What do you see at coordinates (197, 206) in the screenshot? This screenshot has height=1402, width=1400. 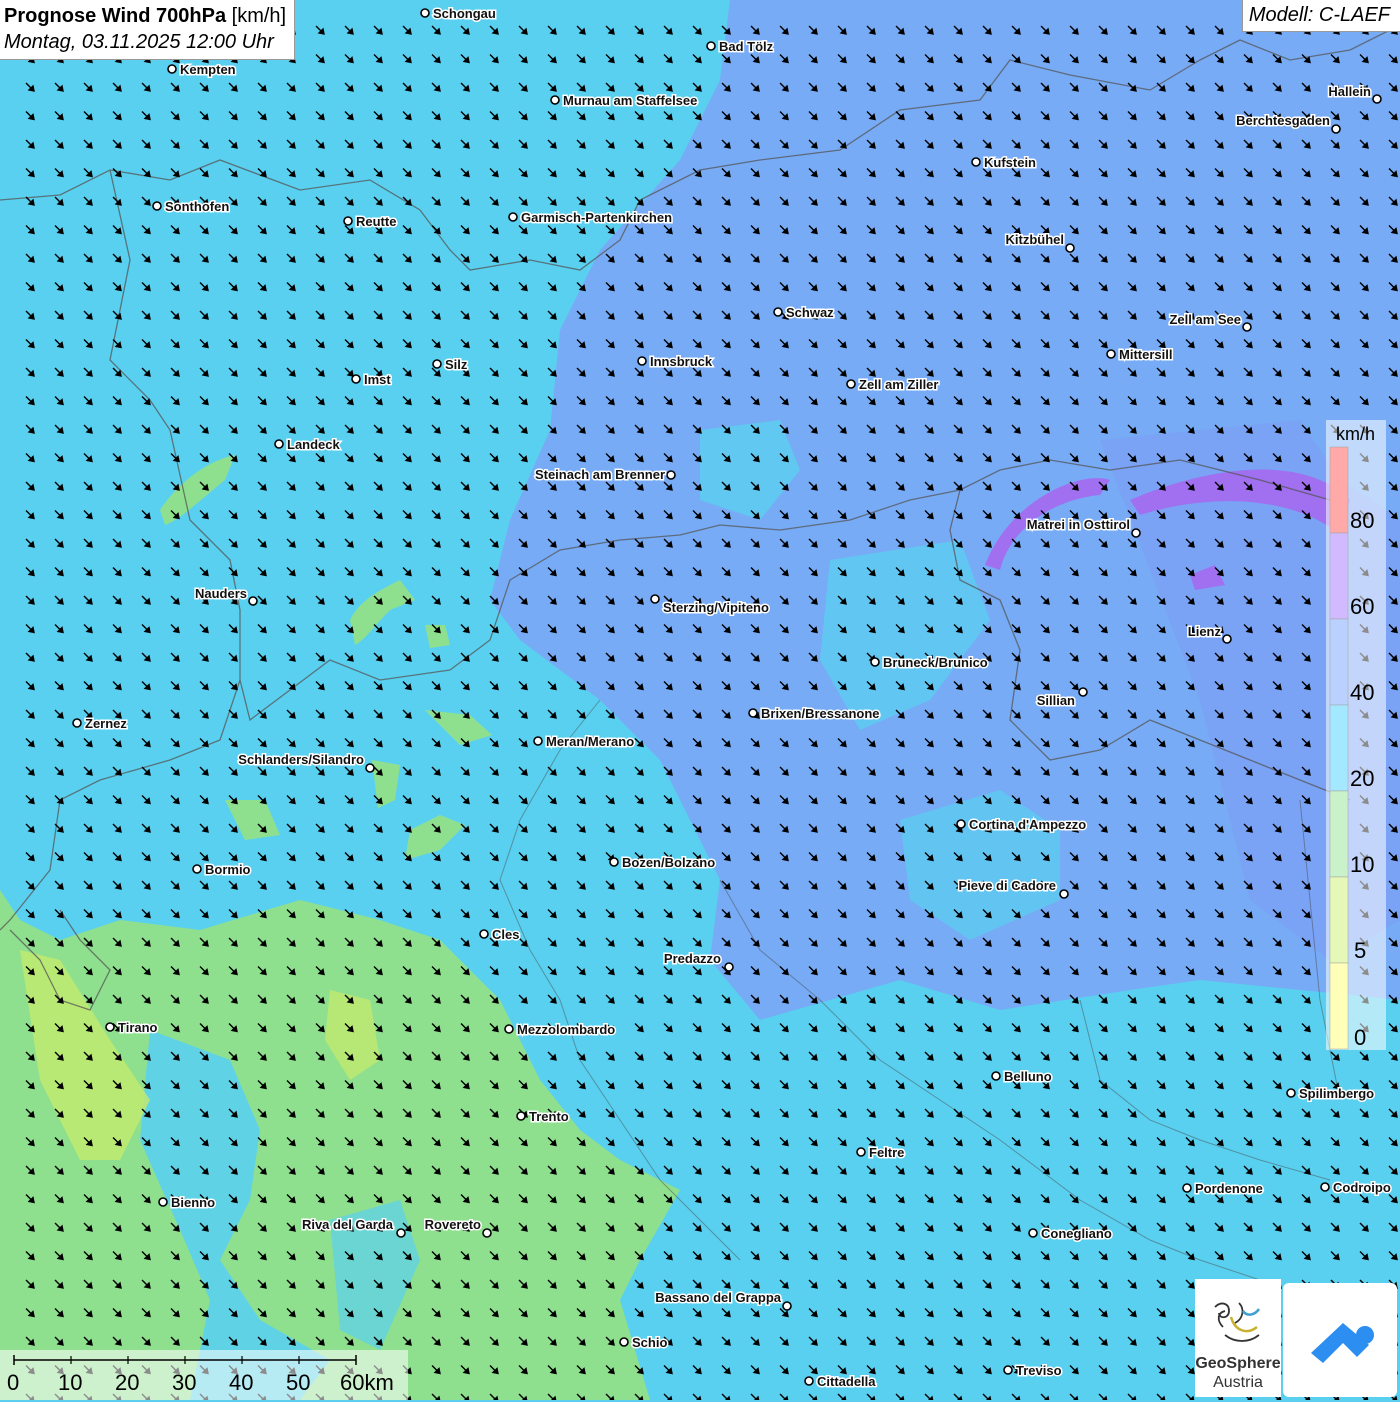 I see `city-label: Sonthofen` at bounding box center [197, 206].